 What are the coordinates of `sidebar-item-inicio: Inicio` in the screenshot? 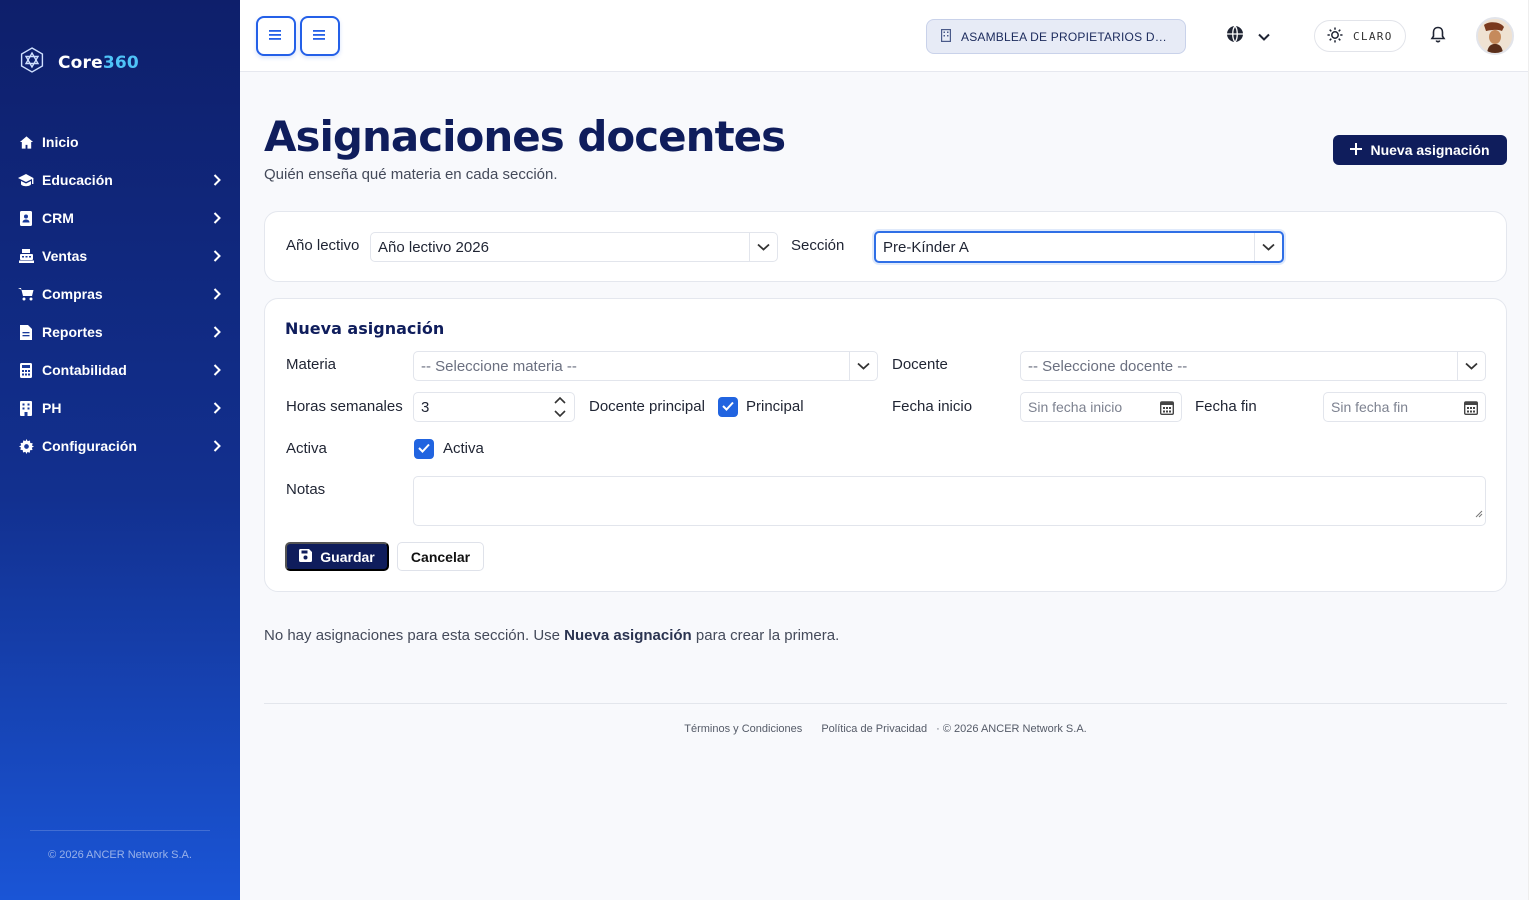 It's located at (120, 142).